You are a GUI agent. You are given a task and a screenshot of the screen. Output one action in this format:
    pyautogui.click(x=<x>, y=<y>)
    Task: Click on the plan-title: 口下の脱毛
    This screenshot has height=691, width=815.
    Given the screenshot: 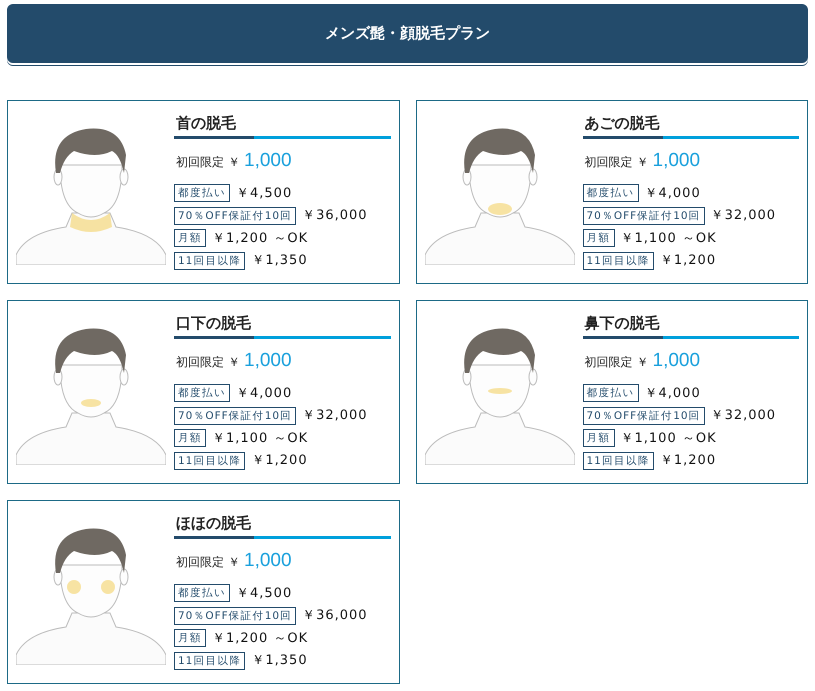 What is the action you would take?
    pyautogui.click(x=213, y=323)
    